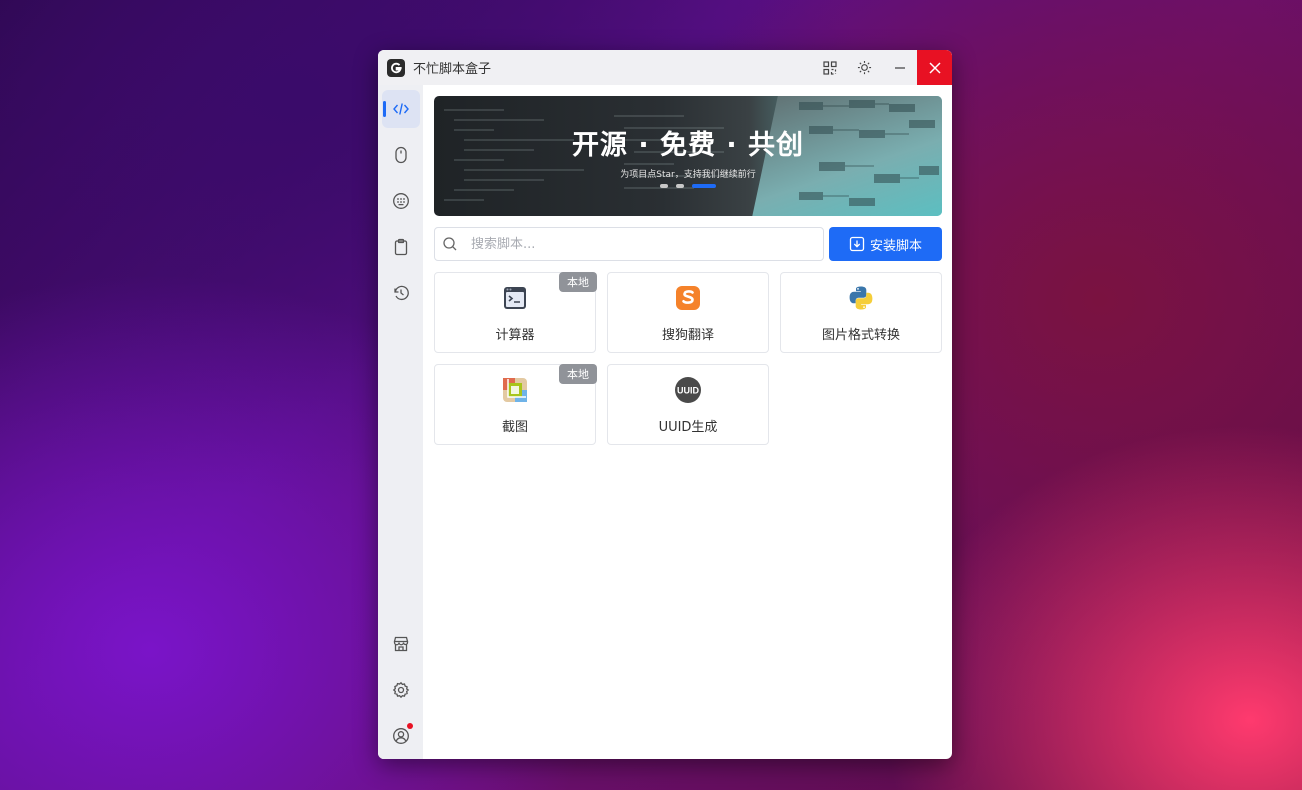 Image resolution: width=1302 pixels, height=790 pixels. What do you see at coordinates (400, 422) in the screenshot?
I see `sidebar` at bounding box center [400, 422].